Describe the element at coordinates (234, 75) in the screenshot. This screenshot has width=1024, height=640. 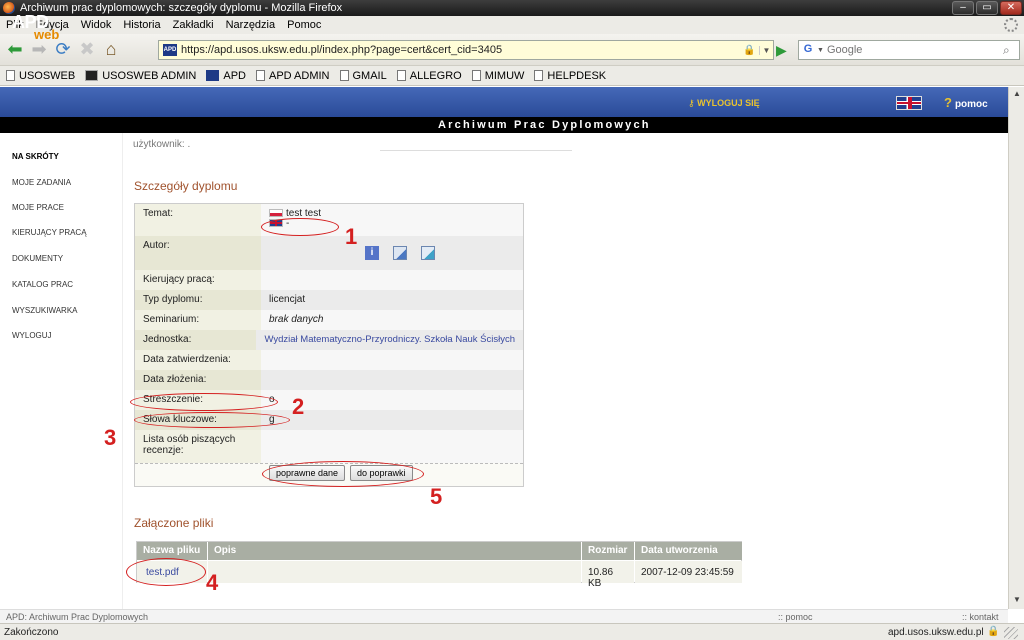
I see `bookmark-label: APD` at that location.